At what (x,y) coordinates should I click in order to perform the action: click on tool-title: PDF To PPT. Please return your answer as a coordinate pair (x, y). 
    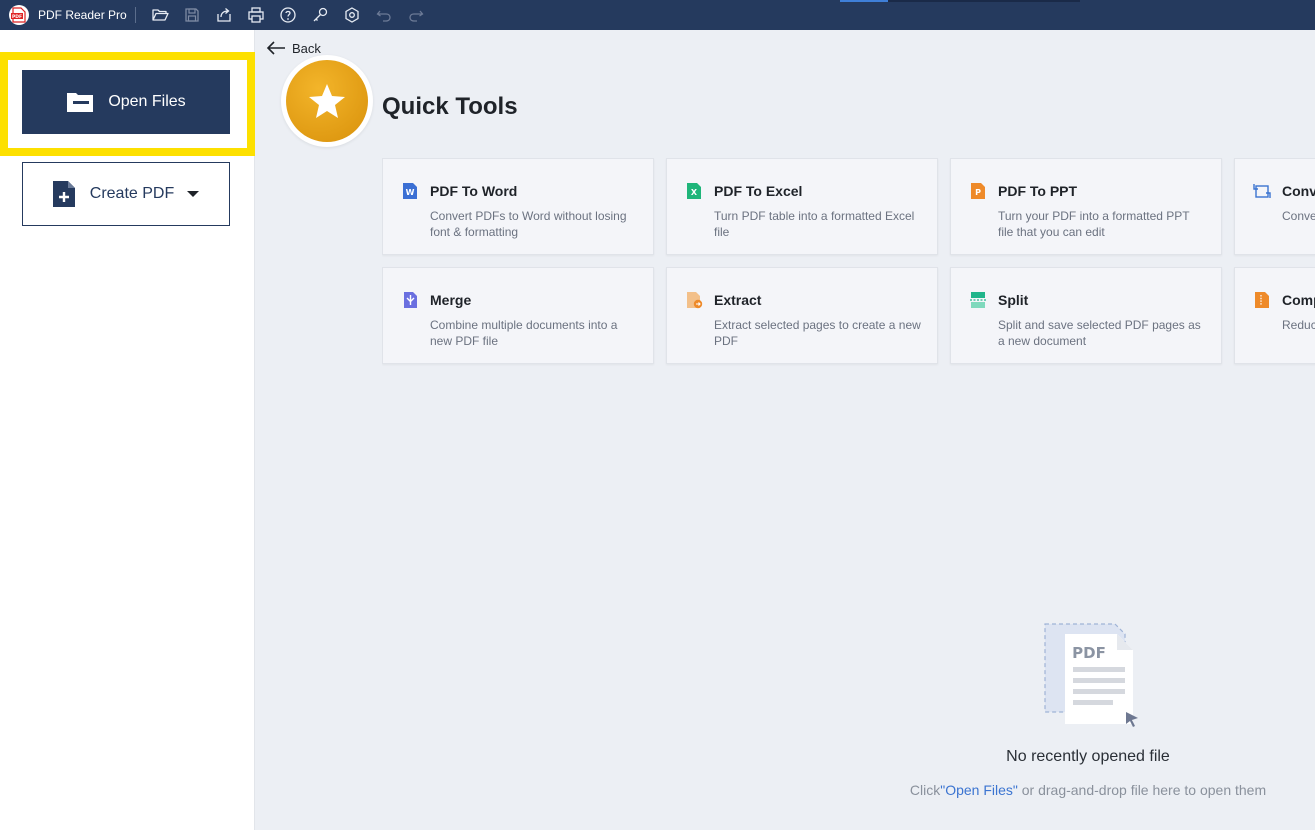
    Looking at the image, I should click on (1038, 191).